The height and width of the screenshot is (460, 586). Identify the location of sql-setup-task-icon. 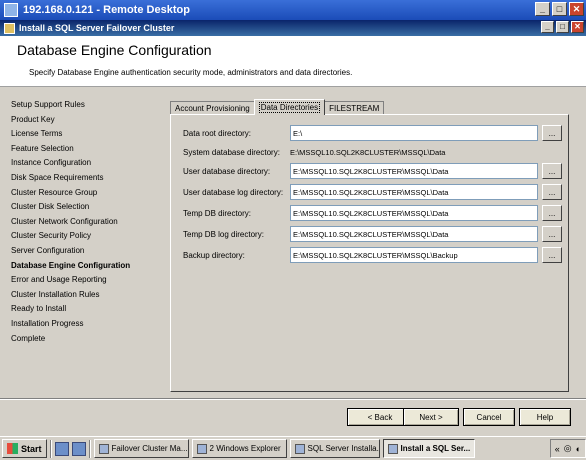
(392, 448).